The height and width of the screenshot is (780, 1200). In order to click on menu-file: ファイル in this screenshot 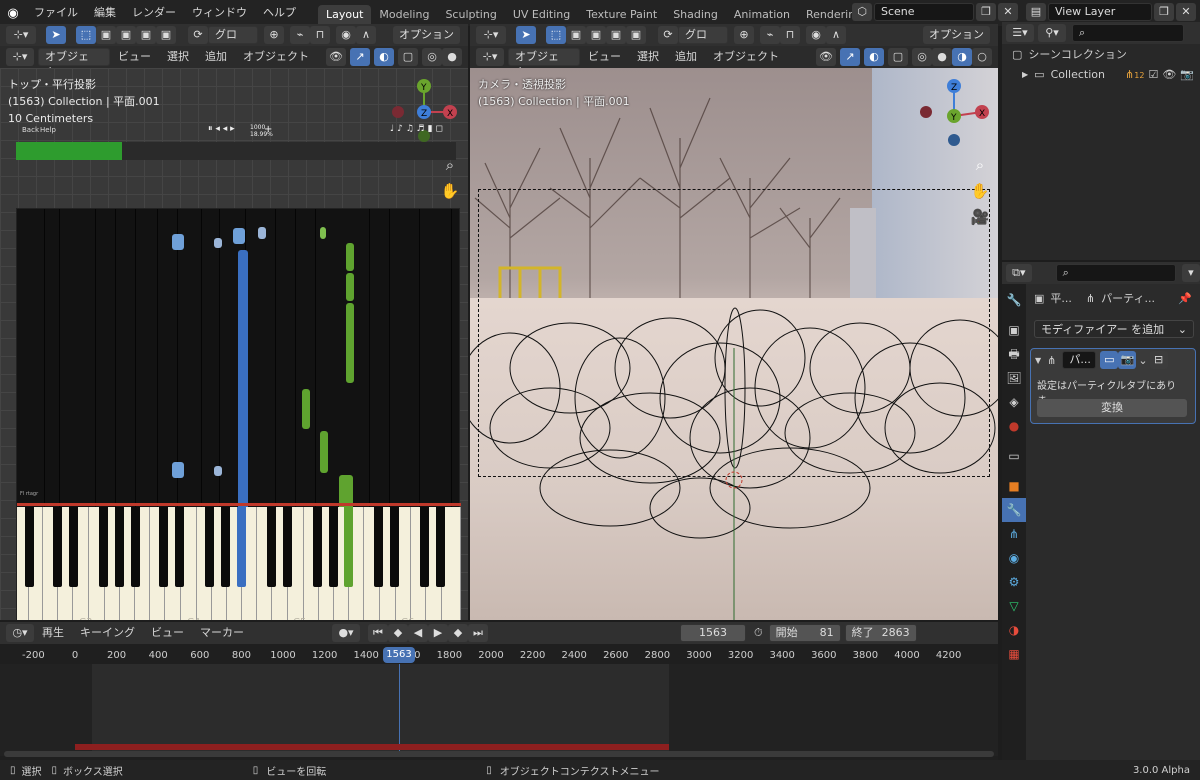, I will do `click(56, 13)`.